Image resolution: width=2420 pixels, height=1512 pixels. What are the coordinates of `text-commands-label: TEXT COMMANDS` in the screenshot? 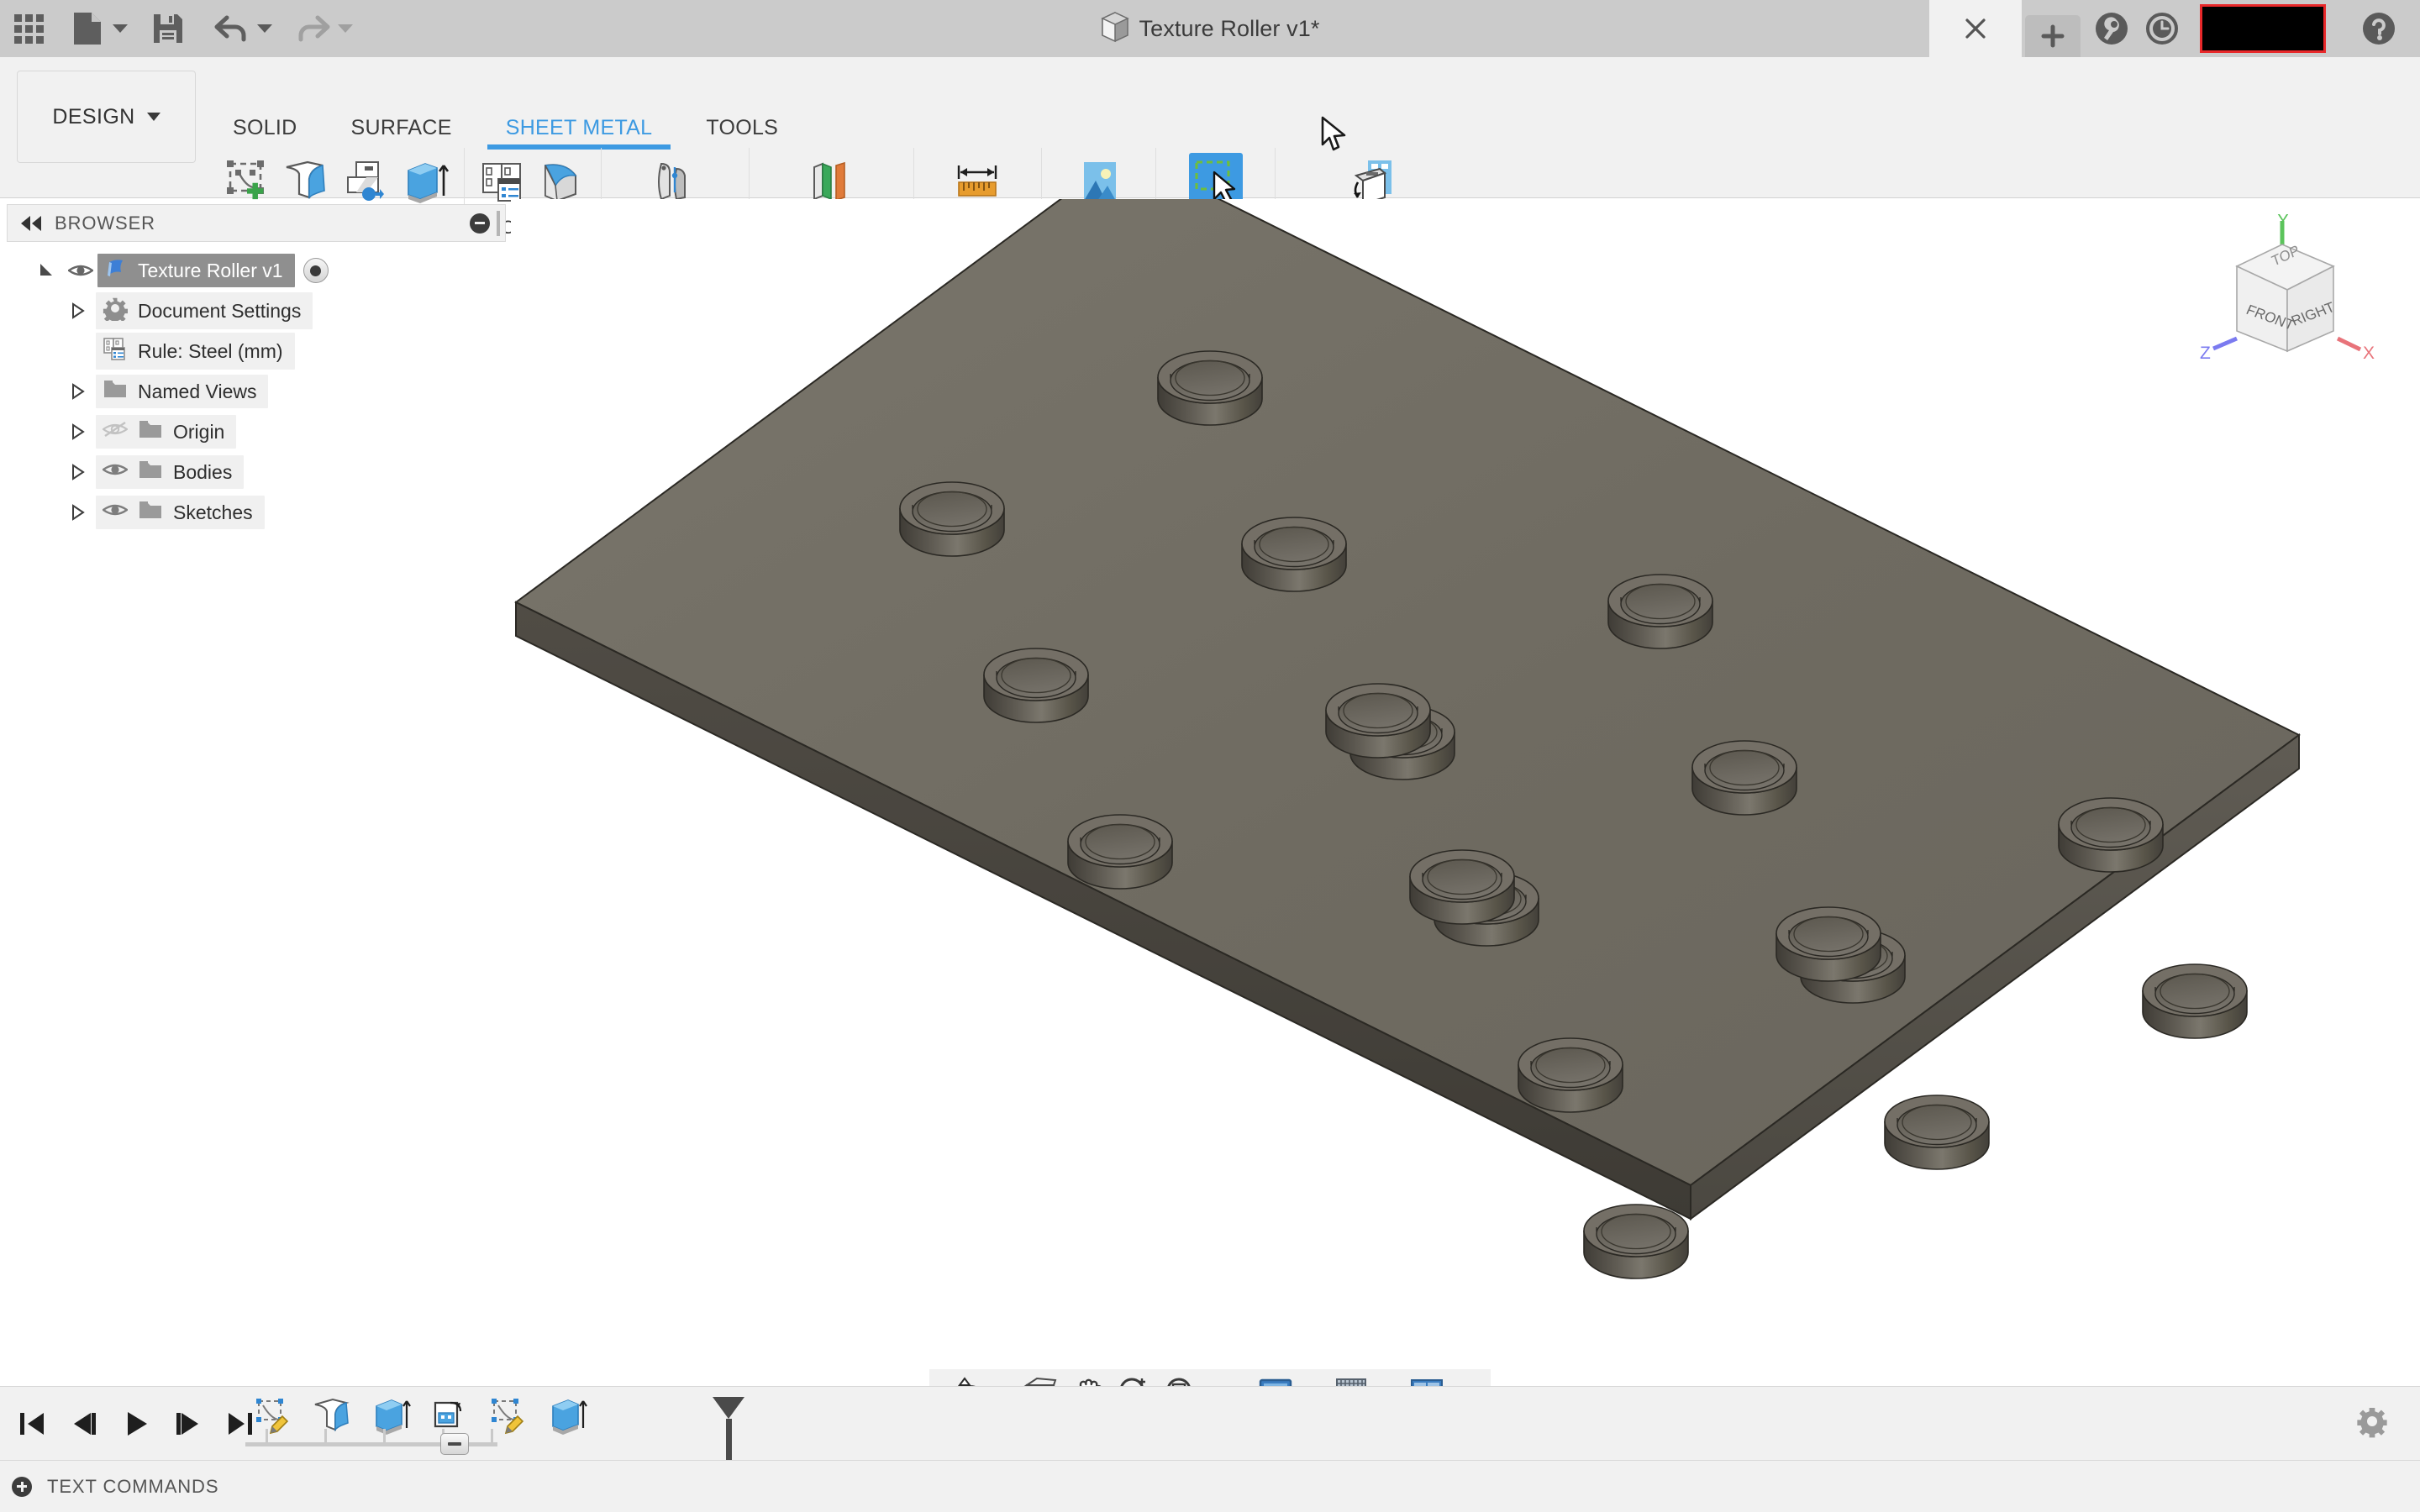 It's located at (133, 1486).